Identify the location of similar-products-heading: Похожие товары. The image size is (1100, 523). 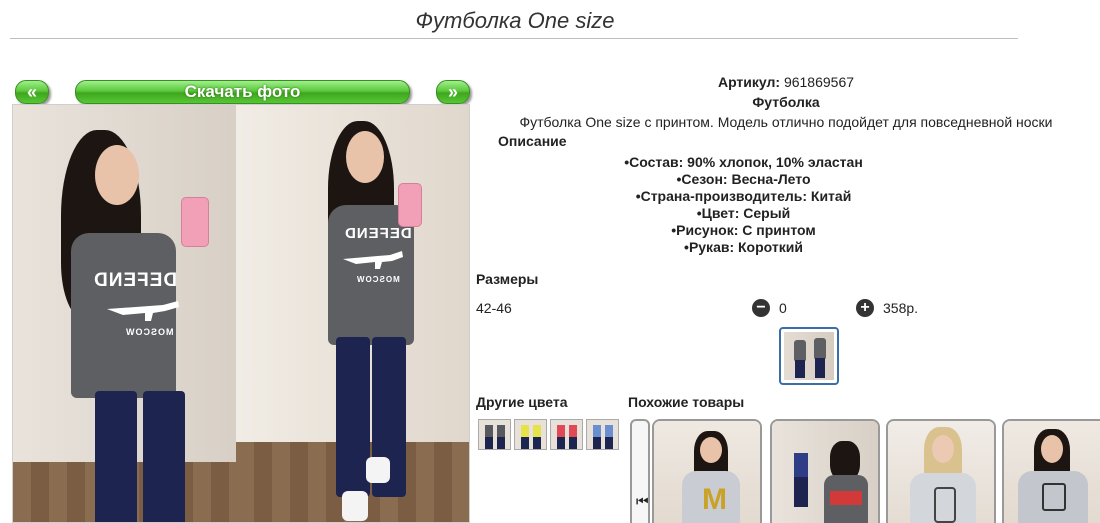
(686, 402).